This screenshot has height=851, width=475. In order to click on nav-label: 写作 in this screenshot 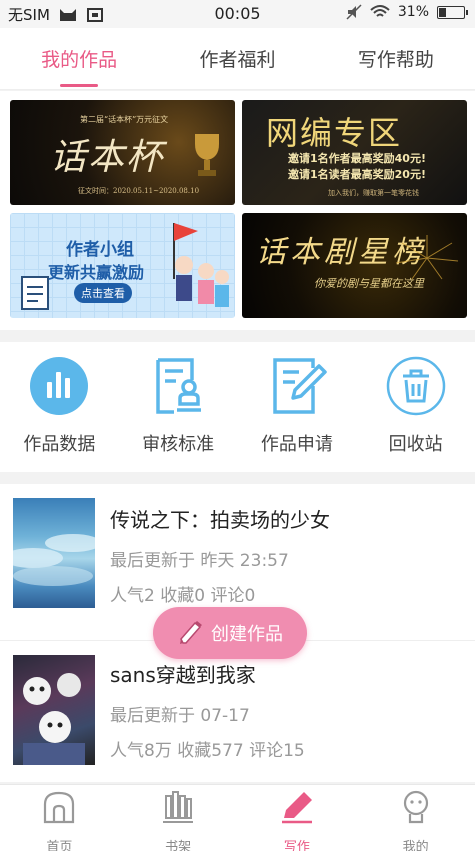, I will do `click(296, 845)`.